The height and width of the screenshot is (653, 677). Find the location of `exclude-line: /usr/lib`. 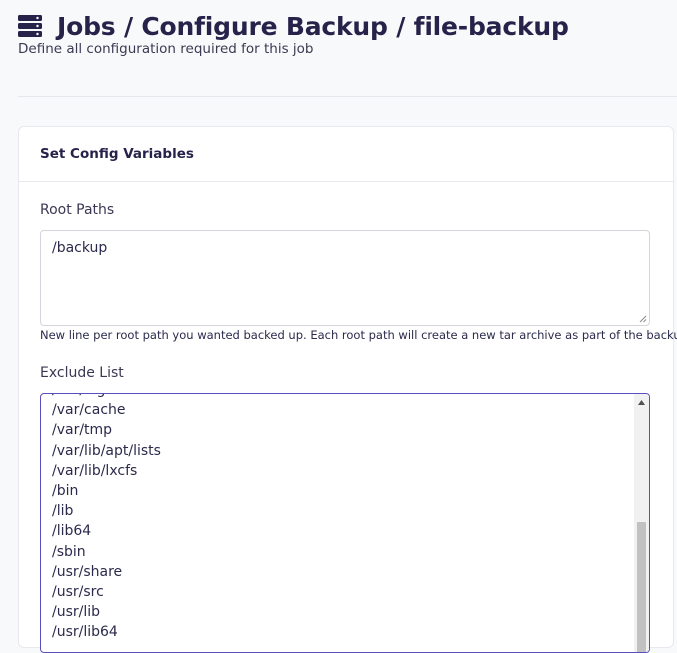

exclude-line: /usr/lib is located at coordinates (76, 612).